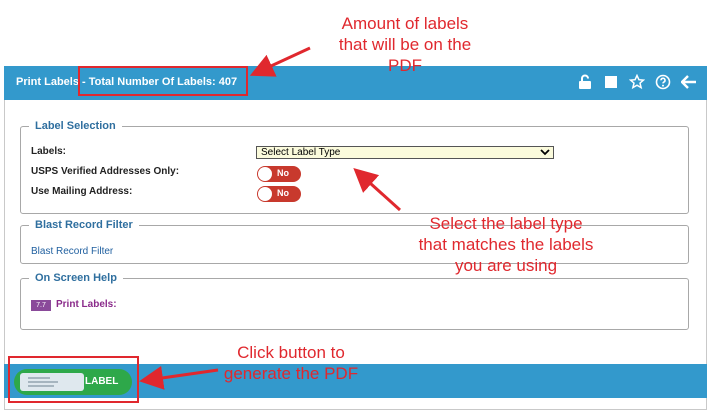  I want to click on annotation-label-count: Amount of labels that will be on the PDF, so click(405, 44).